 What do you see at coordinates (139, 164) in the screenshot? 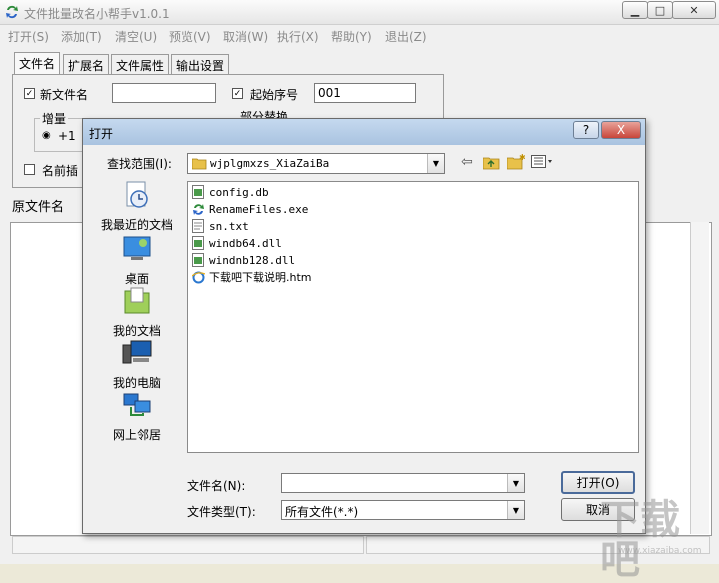
I see `lookin-label: 查找范围(I):` at bounding box center [139, 164].